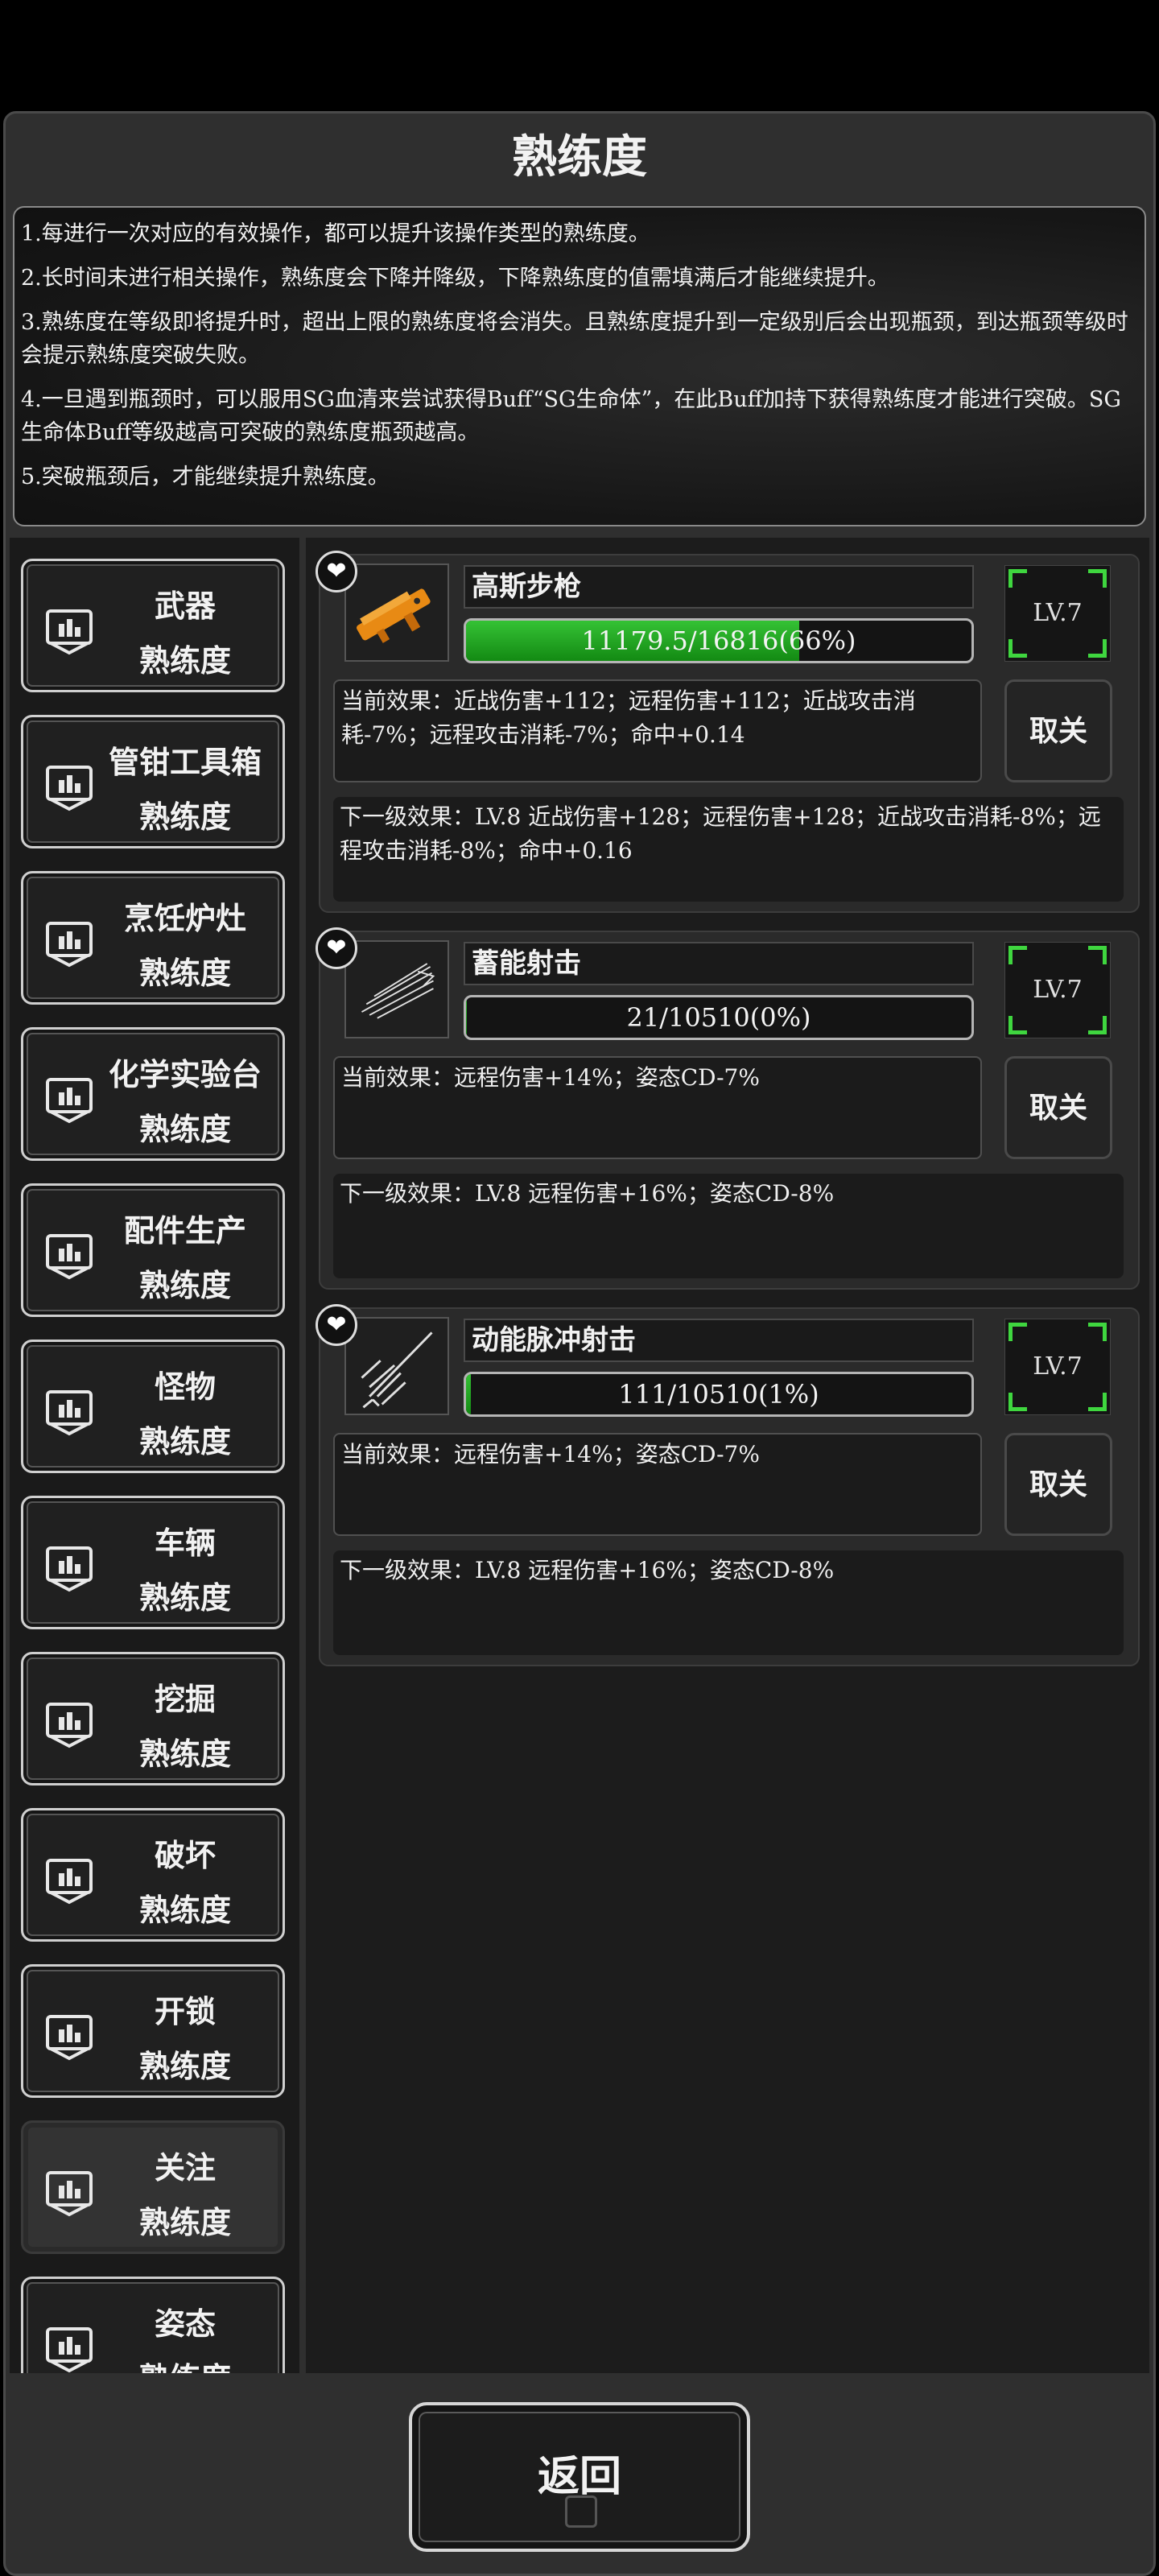 The height and width of the screenshot is (2576, 1159). Describe the element at coordinates (185, 1386) in the screenshot. I see `category-name: 怪物` at that location.